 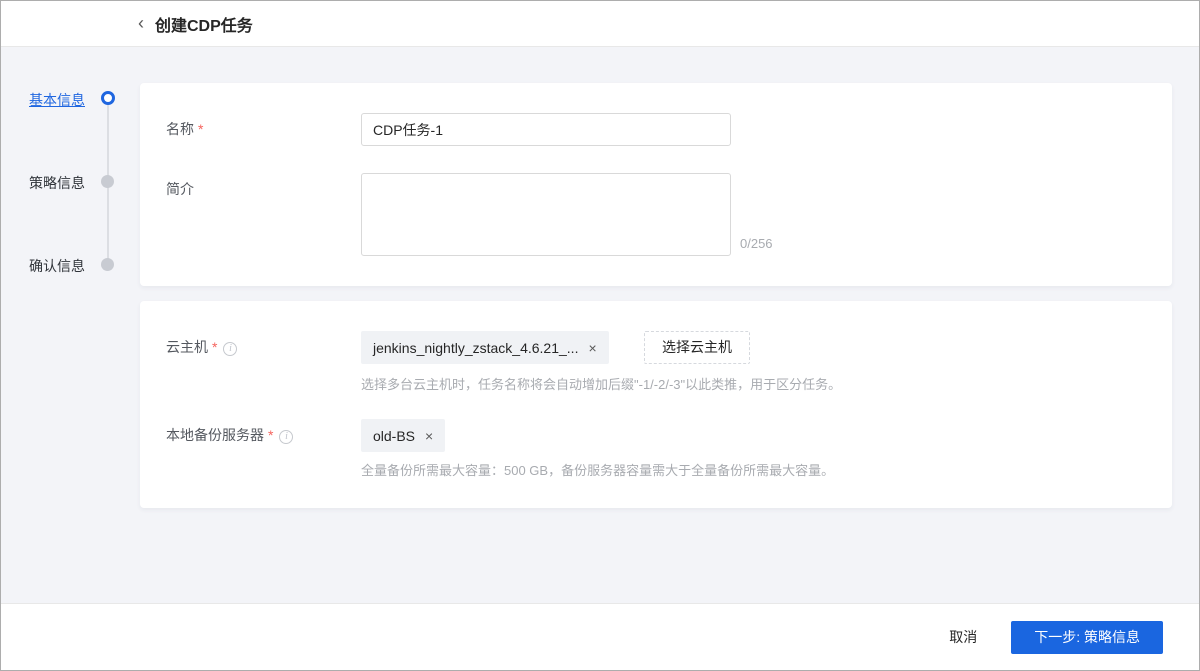 I want to click on backup-server-label-text: 本地备份服务器, so click(x=215, y=435).